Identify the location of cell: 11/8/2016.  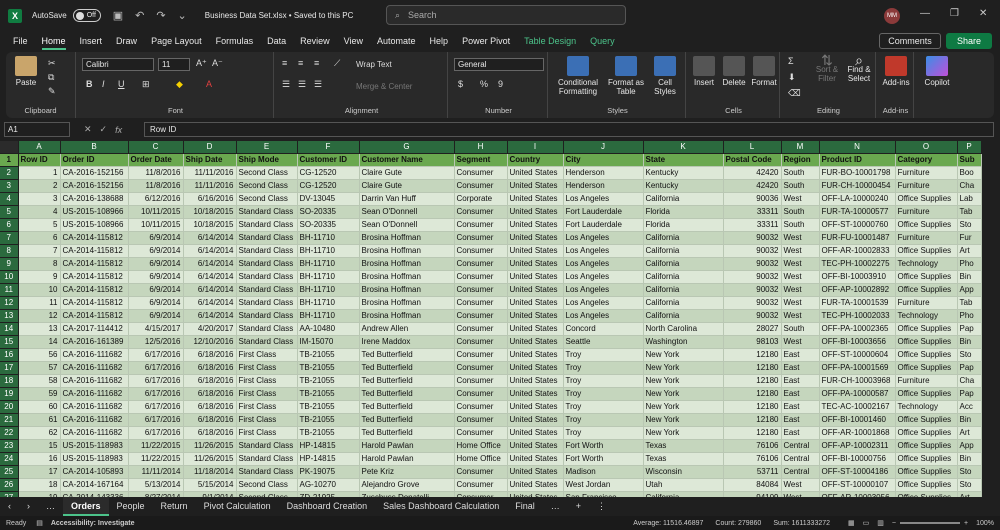
(156, 173).